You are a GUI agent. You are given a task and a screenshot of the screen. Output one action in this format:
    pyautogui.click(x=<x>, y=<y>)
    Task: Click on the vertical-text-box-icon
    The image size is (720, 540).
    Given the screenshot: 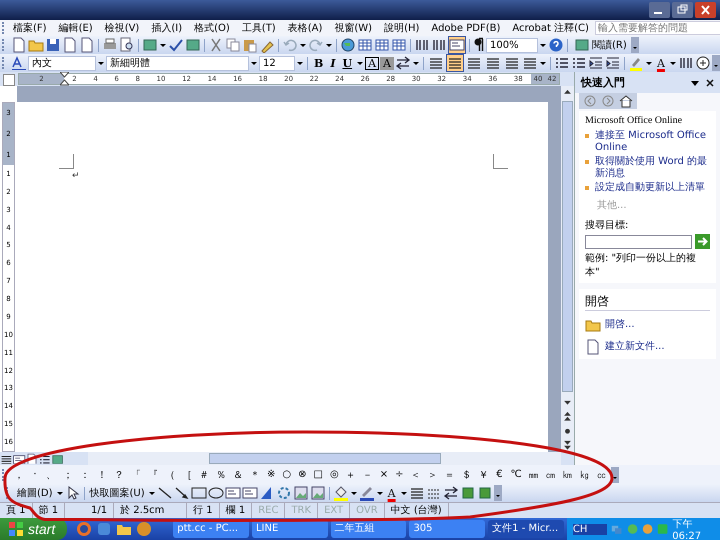 What is the action you would take?
    pyautogui.click(x=250, y=493)
    